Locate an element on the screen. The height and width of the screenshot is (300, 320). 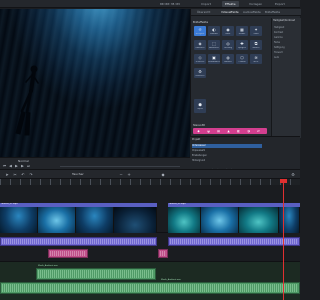
effect-tile-chroma: ⬡ Chroma is located at coordinates (242, 59).